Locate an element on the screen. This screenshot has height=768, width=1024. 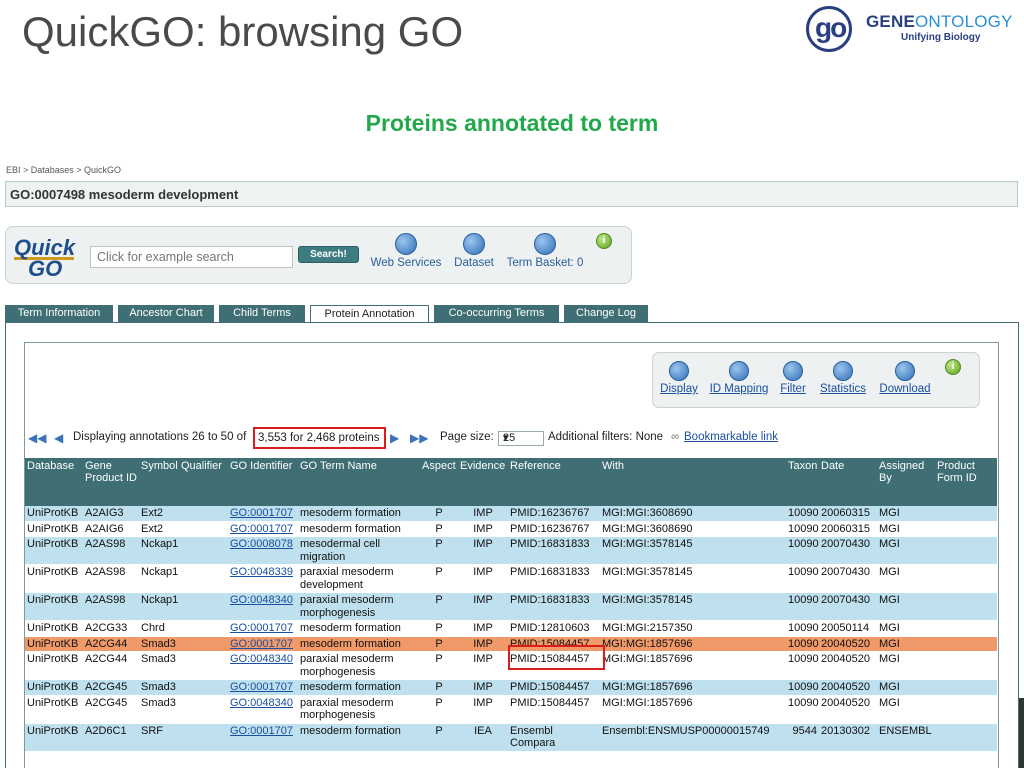
tab-co-occurring-terms: Co-occurring Terms is located at coordinates (496, 313).